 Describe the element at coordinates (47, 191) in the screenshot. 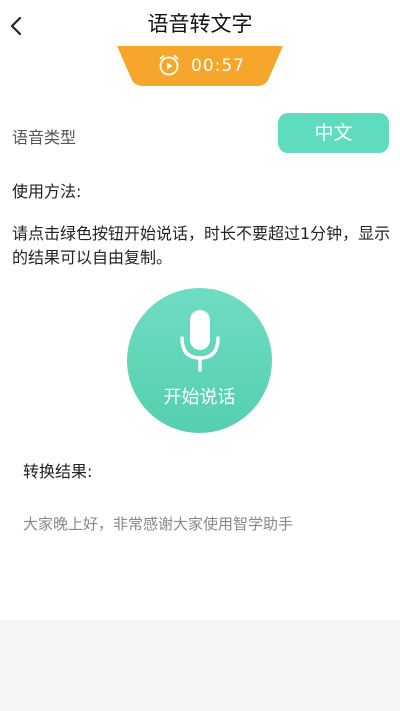

I see `usage-heading: 使用方法:` at that location.